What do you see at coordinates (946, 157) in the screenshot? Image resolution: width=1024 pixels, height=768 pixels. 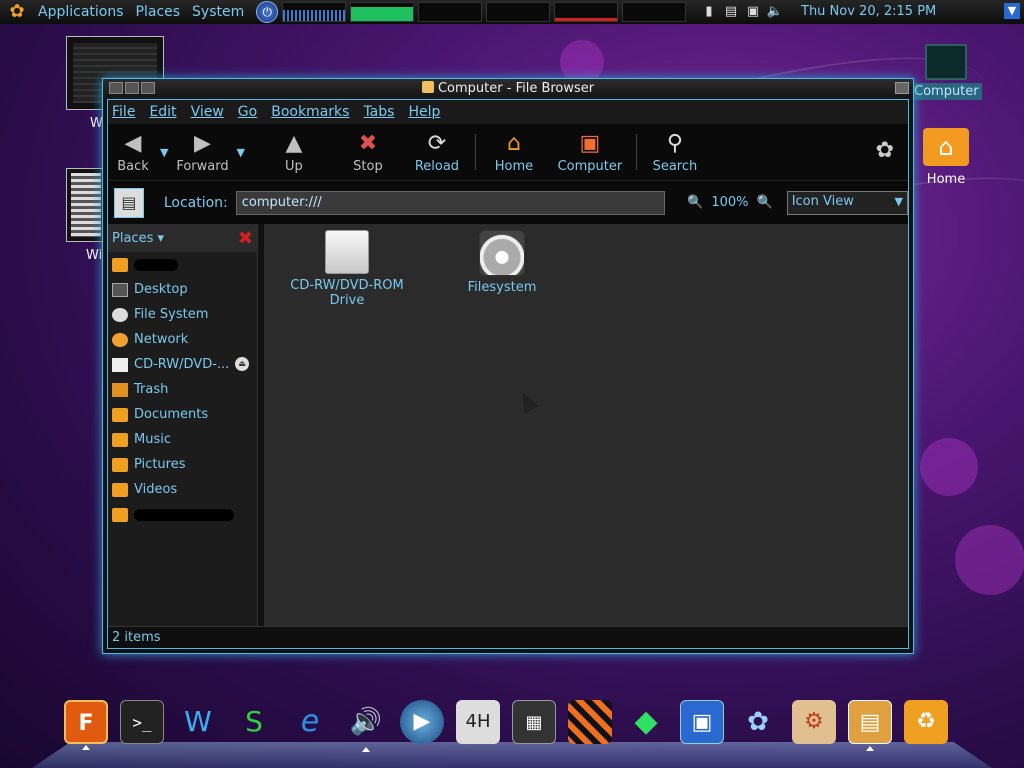 I see `desktop-icon-home: ⌂ Home` at bounding box center [946, 157].